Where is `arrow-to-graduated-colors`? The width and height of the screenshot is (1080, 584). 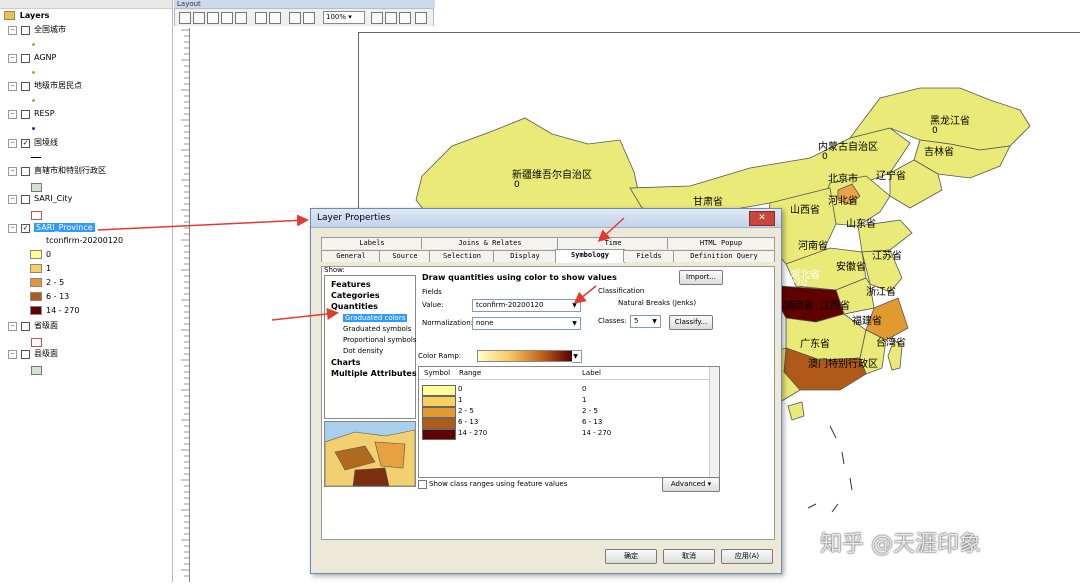 arrow-to-graduated-colors is located at coordinates (305, 314).